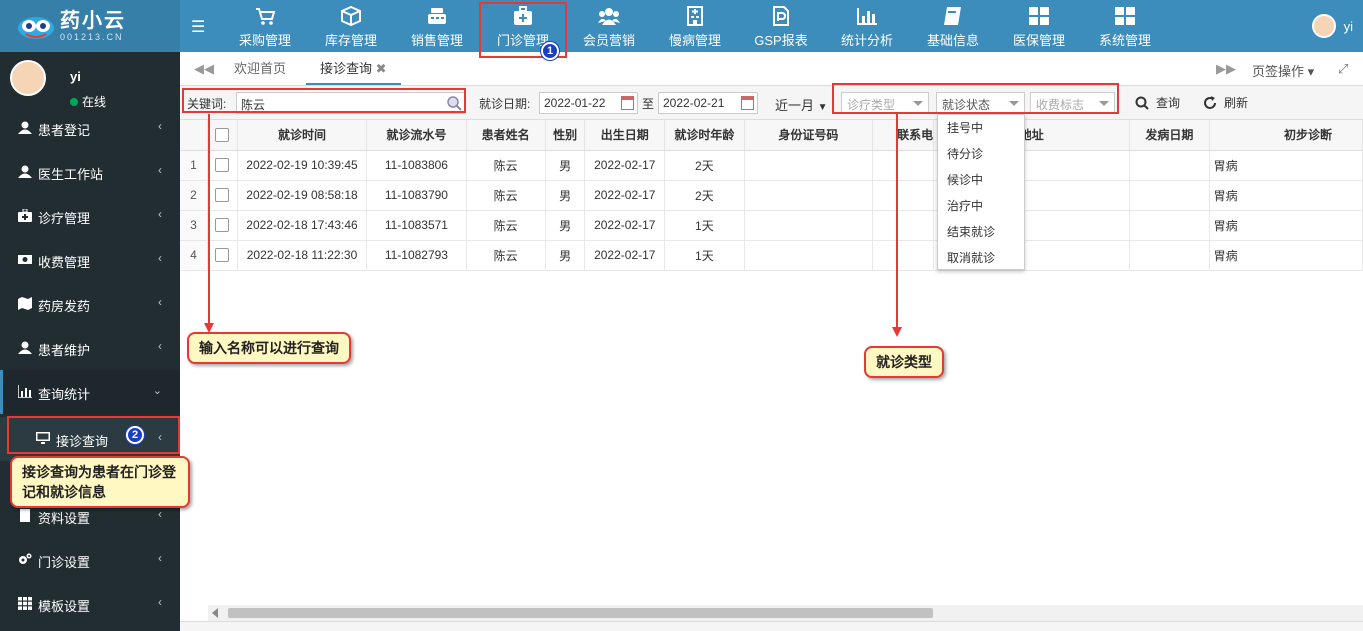 Image resolution: width=1363 pixels, height=631 pixels. I want to click on nav-inventory: 库存管理, so click(351, 26).